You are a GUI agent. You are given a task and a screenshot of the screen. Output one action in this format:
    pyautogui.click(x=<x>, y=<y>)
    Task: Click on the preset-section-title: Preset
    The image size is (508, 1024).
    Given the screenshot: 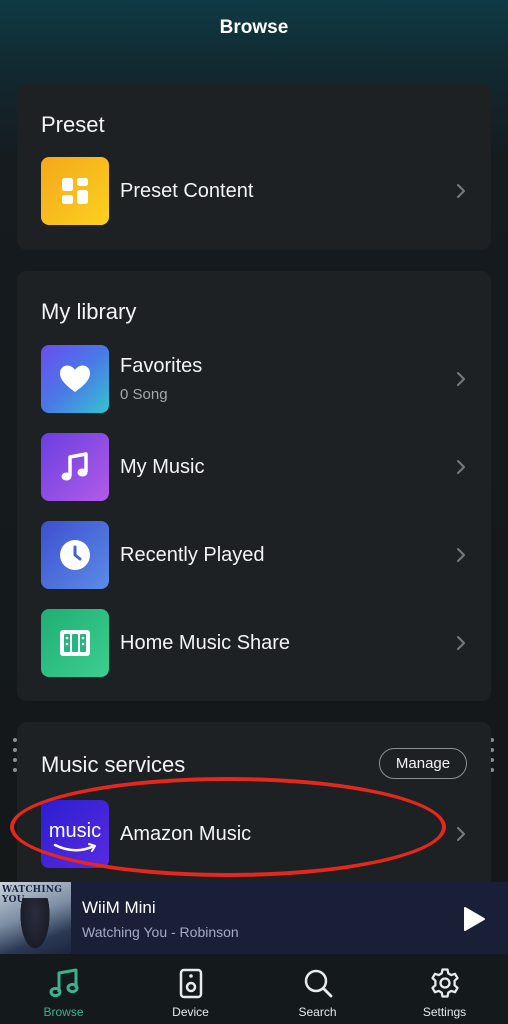 What is the action you would take?
    pyautogui.click(x=73, y=124)
    